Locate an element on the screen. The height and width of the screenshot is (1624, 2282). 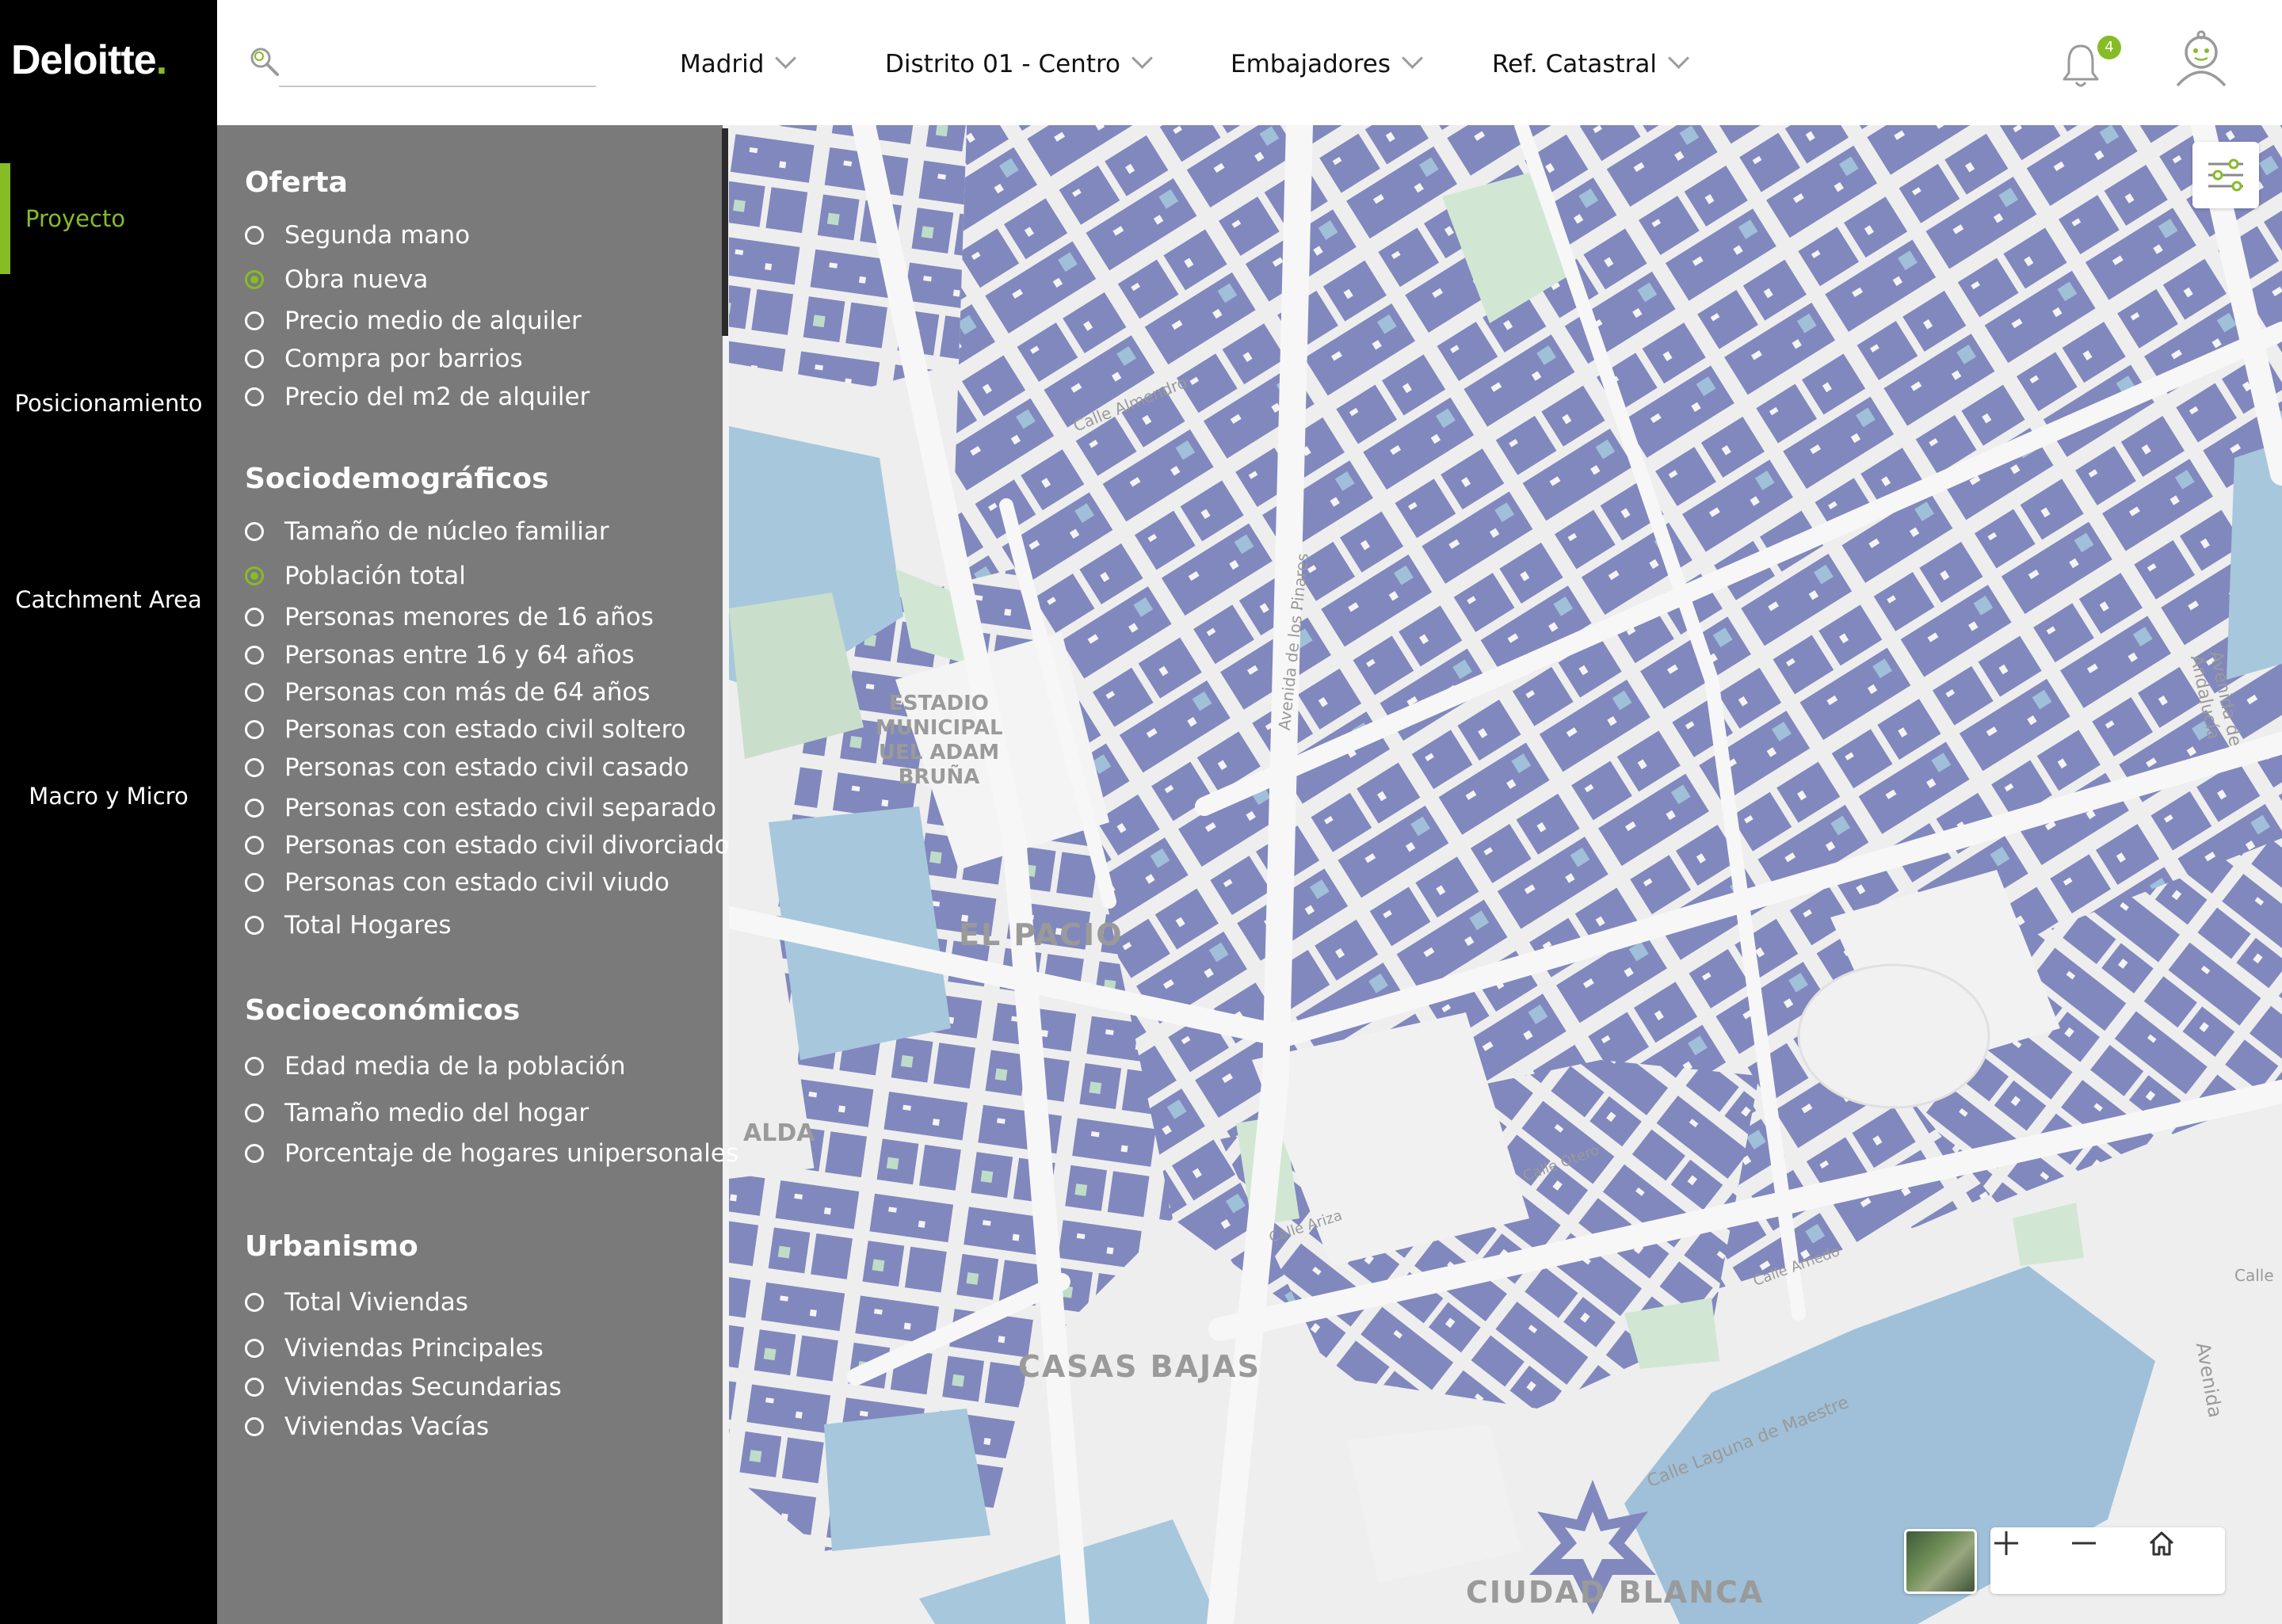
option-total-viviendas: Total Viviendas is located at coordinates (356, 1303).